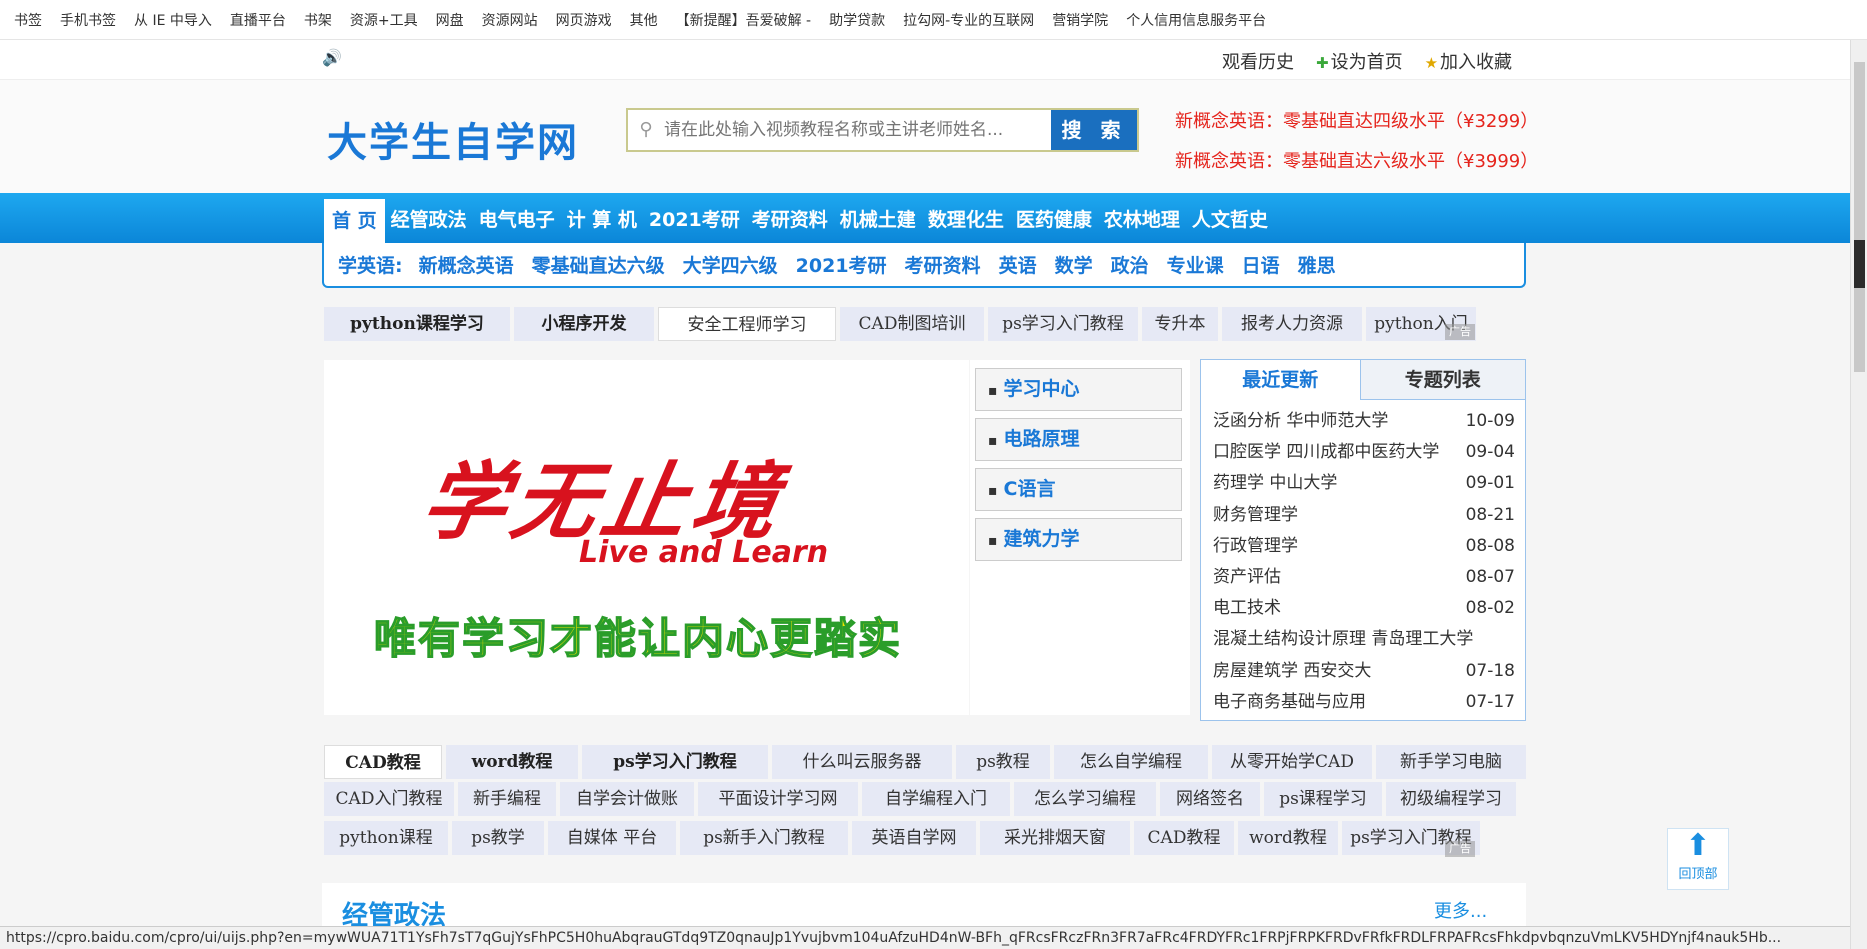  Describe the element at coordinates (1364, 577) in the screenshot. I see `list-item: 资产评估08-07` at that location.